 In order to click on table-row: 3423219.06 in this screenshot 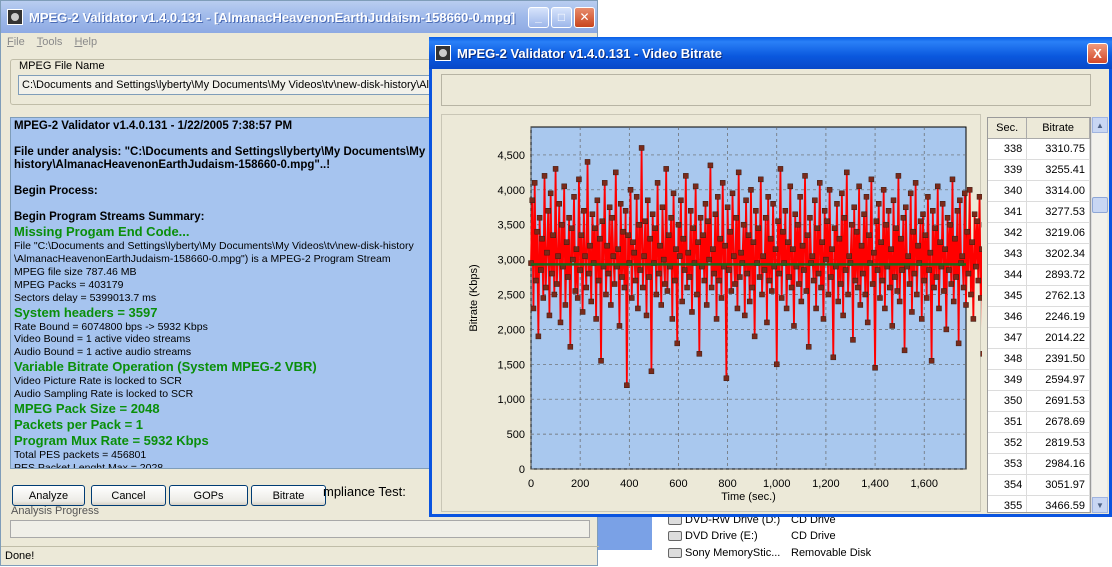, I will do `click(1039, 233)`.